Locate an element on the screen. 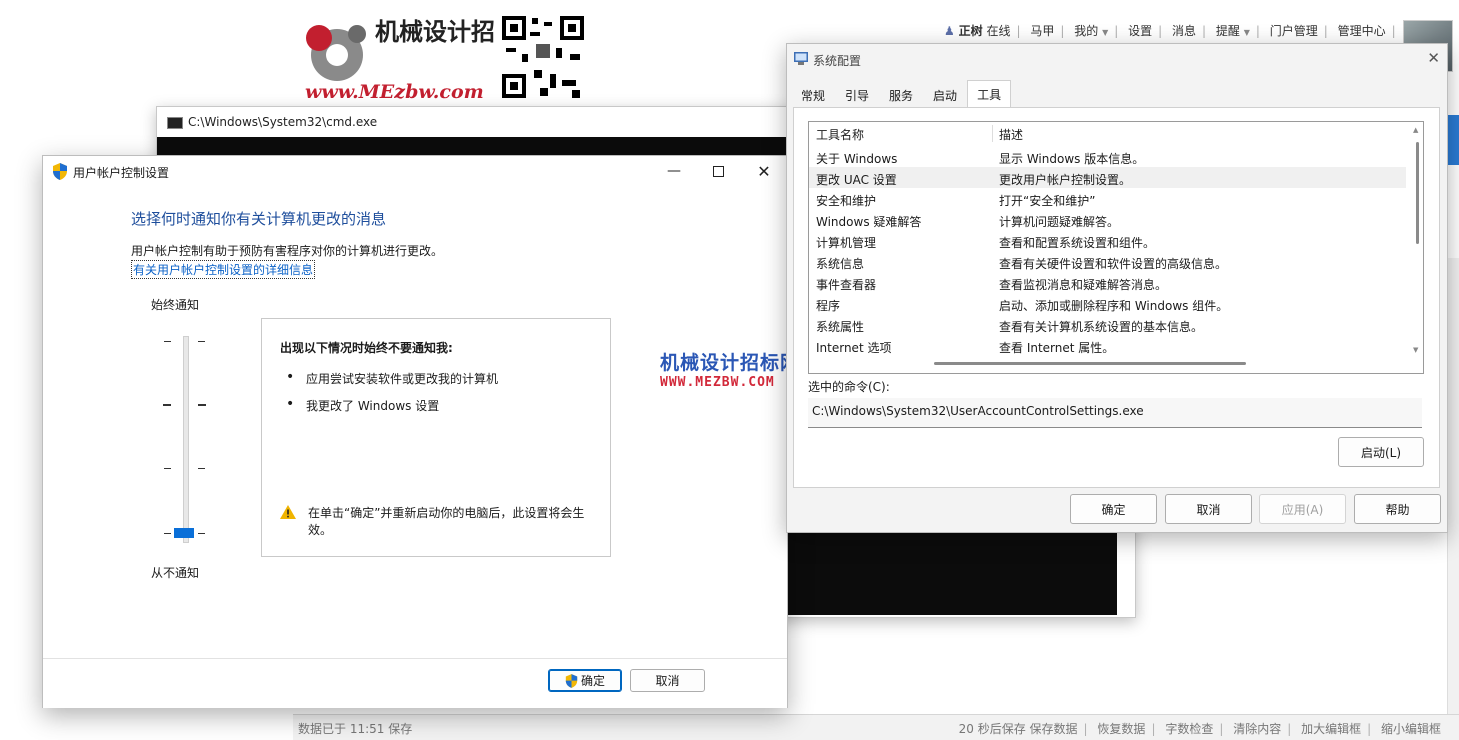 This screenshot has height=740, width=1459. table-row: 事件查看器 查看监视消息和疑难解答消息。 is located at coordinates (1107, 282).